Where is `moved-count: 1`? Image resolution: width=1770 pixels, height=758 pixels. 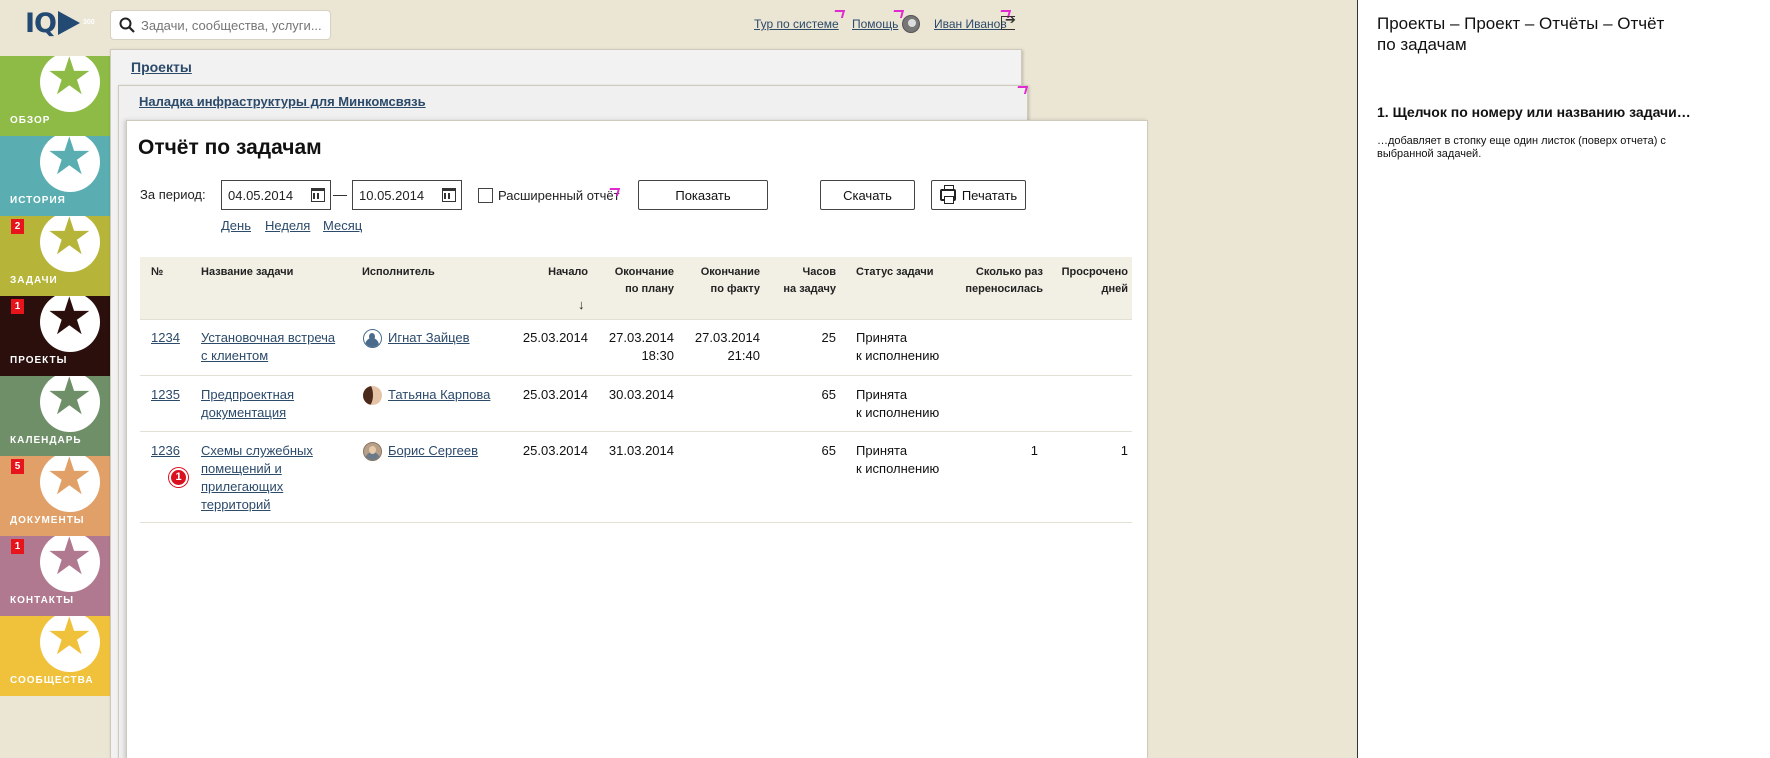
moved-count: 1 is located at coordinates (1034, 450).